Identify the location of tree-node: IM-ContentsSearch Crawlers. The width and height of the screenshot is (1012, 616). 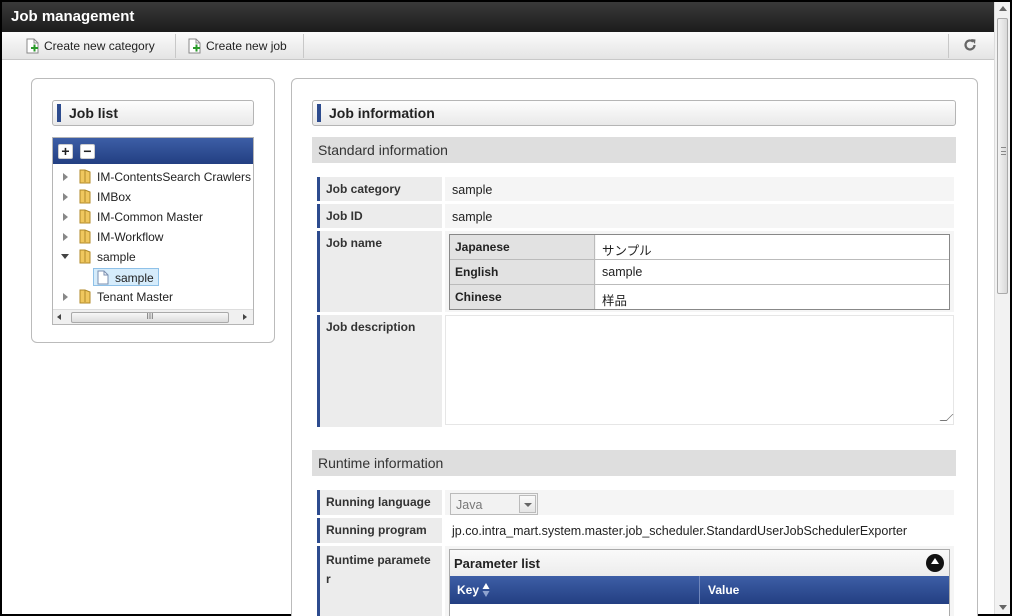
(153, 177).